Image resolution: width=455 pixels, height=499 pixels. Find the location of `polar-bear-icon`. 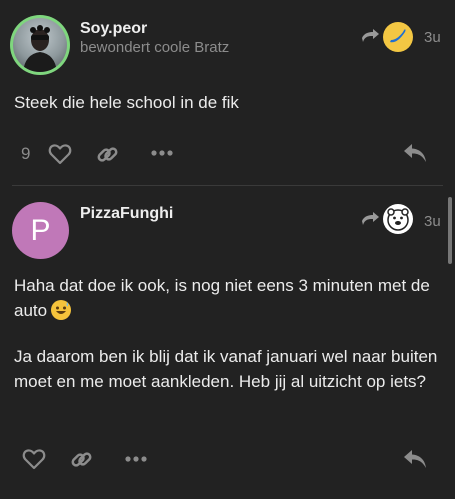

polar-bear-icon is located at coordinates (398, 219).